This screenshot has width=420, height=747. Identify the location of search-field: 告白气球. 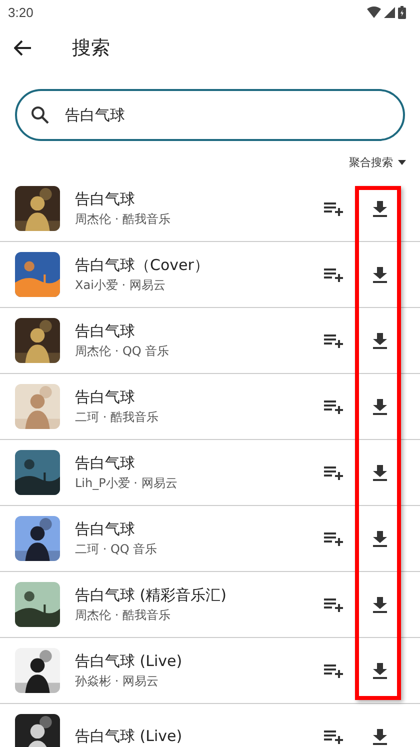
(210, 115).